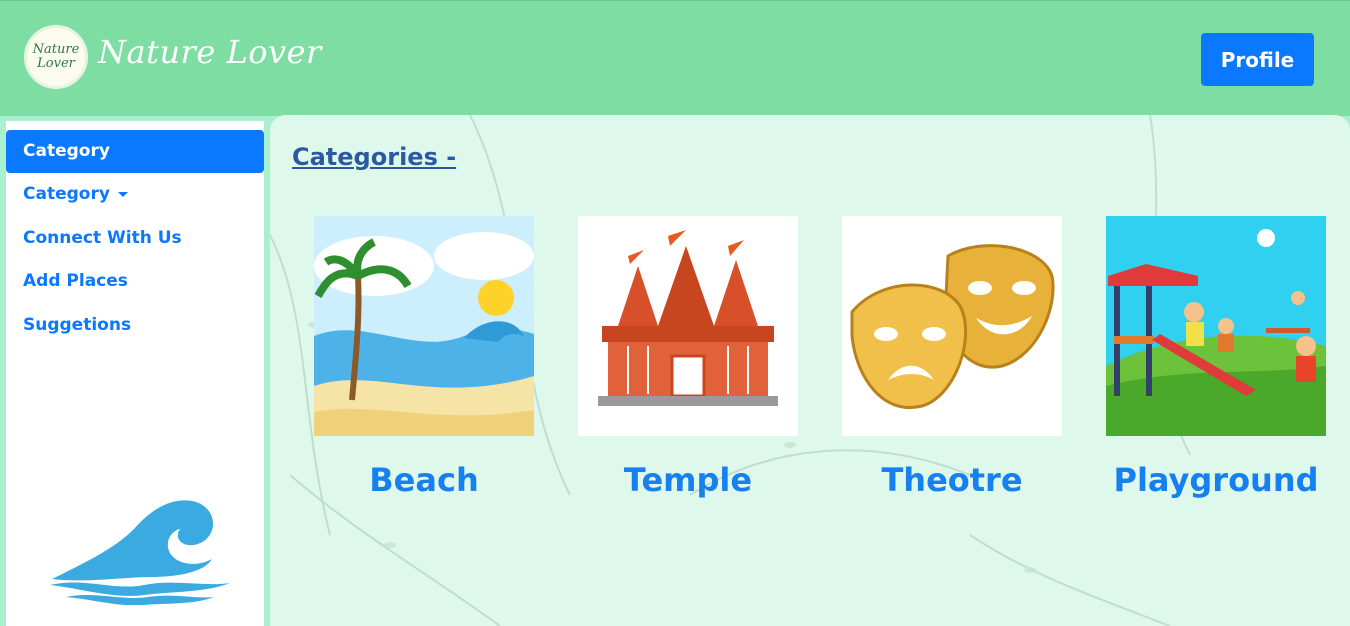 The image size is (1350, 626). I want to click on sidebar-item-suggestions: Suggetions, so click(77, 325).